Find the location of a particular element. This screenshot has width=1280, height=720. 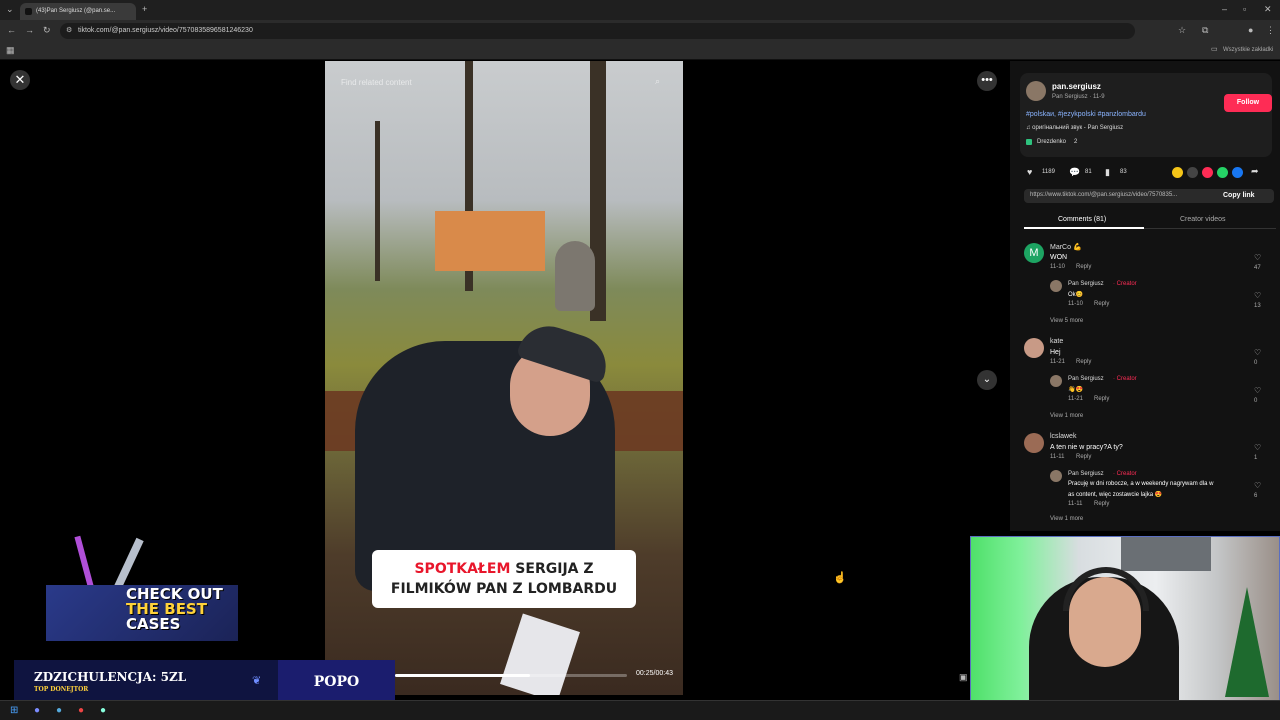

caption-red-word: SPOTKAŁEM is located at coordinates (462, 569).